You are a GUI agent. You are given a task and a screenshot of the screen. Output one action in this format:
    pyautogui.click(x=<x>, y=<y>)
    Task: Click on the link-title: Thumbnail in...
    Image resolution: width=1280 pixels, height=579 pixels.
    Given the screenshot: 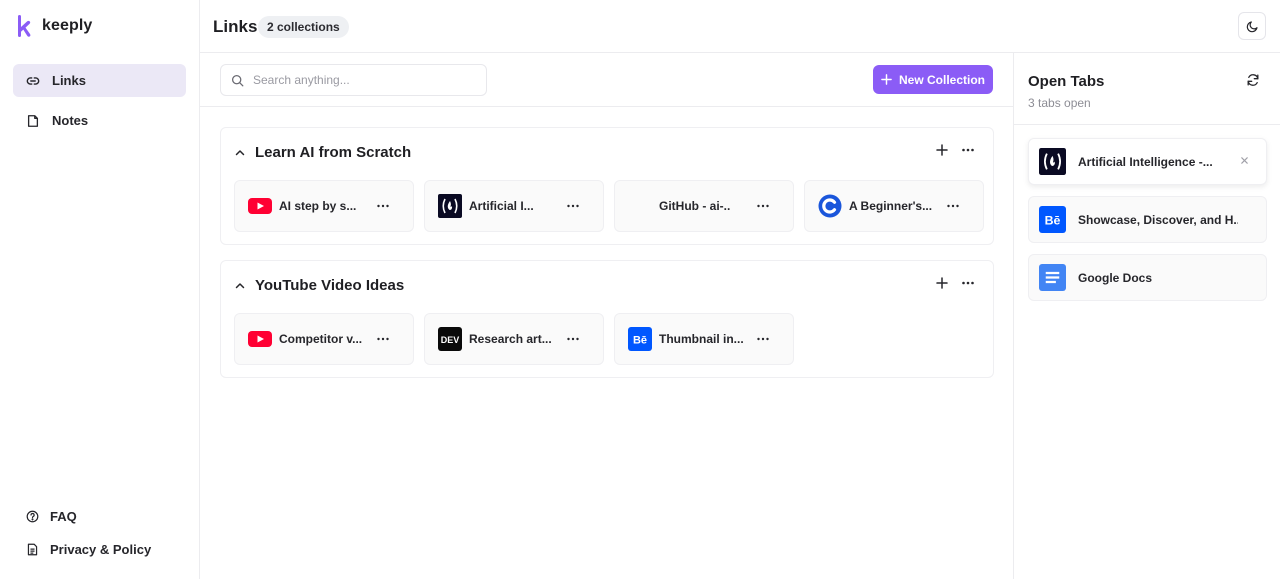 What is the action you would take?
    pyautogui.click(x=701, y=339)
    